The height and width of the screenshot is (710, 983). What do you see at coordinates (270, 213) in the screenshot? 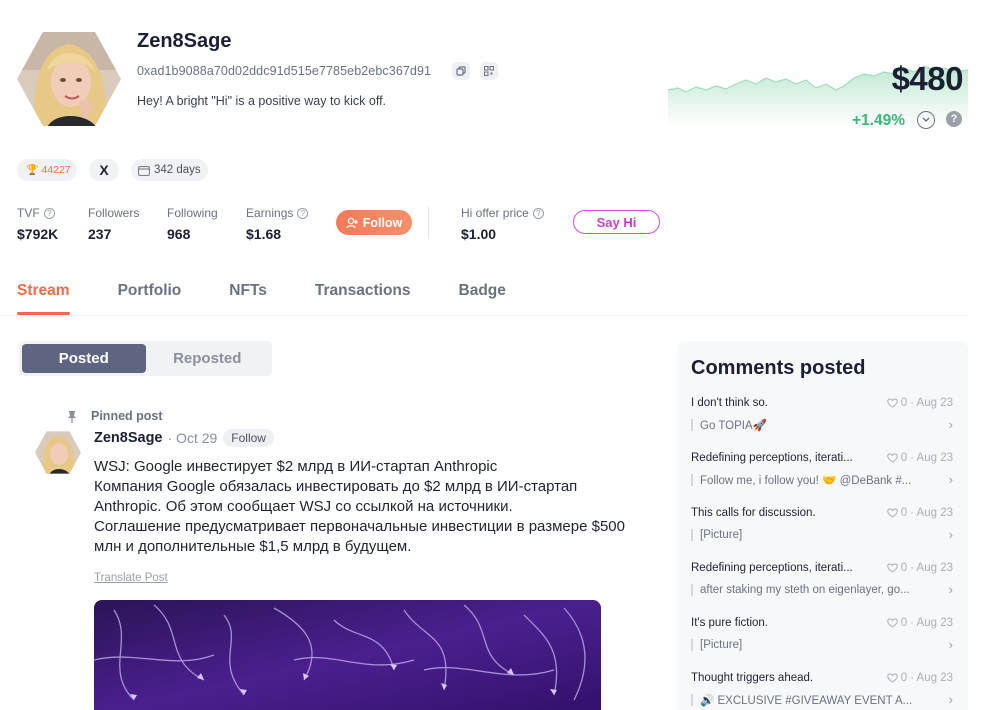
I see `stat-label: Earnings` at bounding box center [270, 213].